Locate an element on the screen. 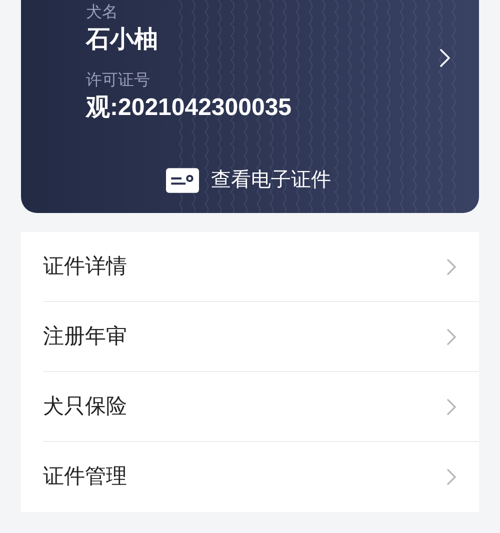  license-number: 观:2021042300035 is located at coordinates (189, 108).